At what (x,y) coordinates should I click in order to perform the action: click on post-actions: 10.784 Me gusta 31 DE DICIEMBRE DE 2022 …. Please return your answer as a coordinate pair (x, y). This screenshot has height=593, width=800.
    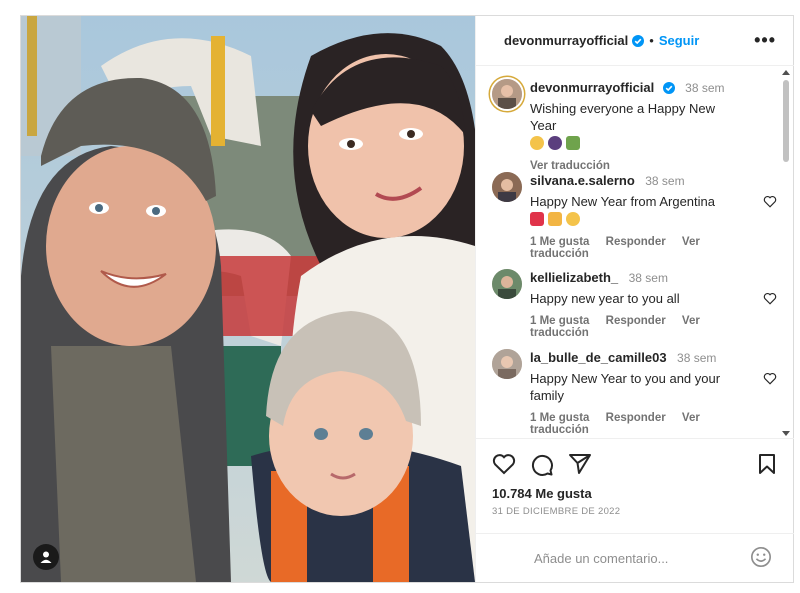
    Looking at the image, I should click on (635, 510).